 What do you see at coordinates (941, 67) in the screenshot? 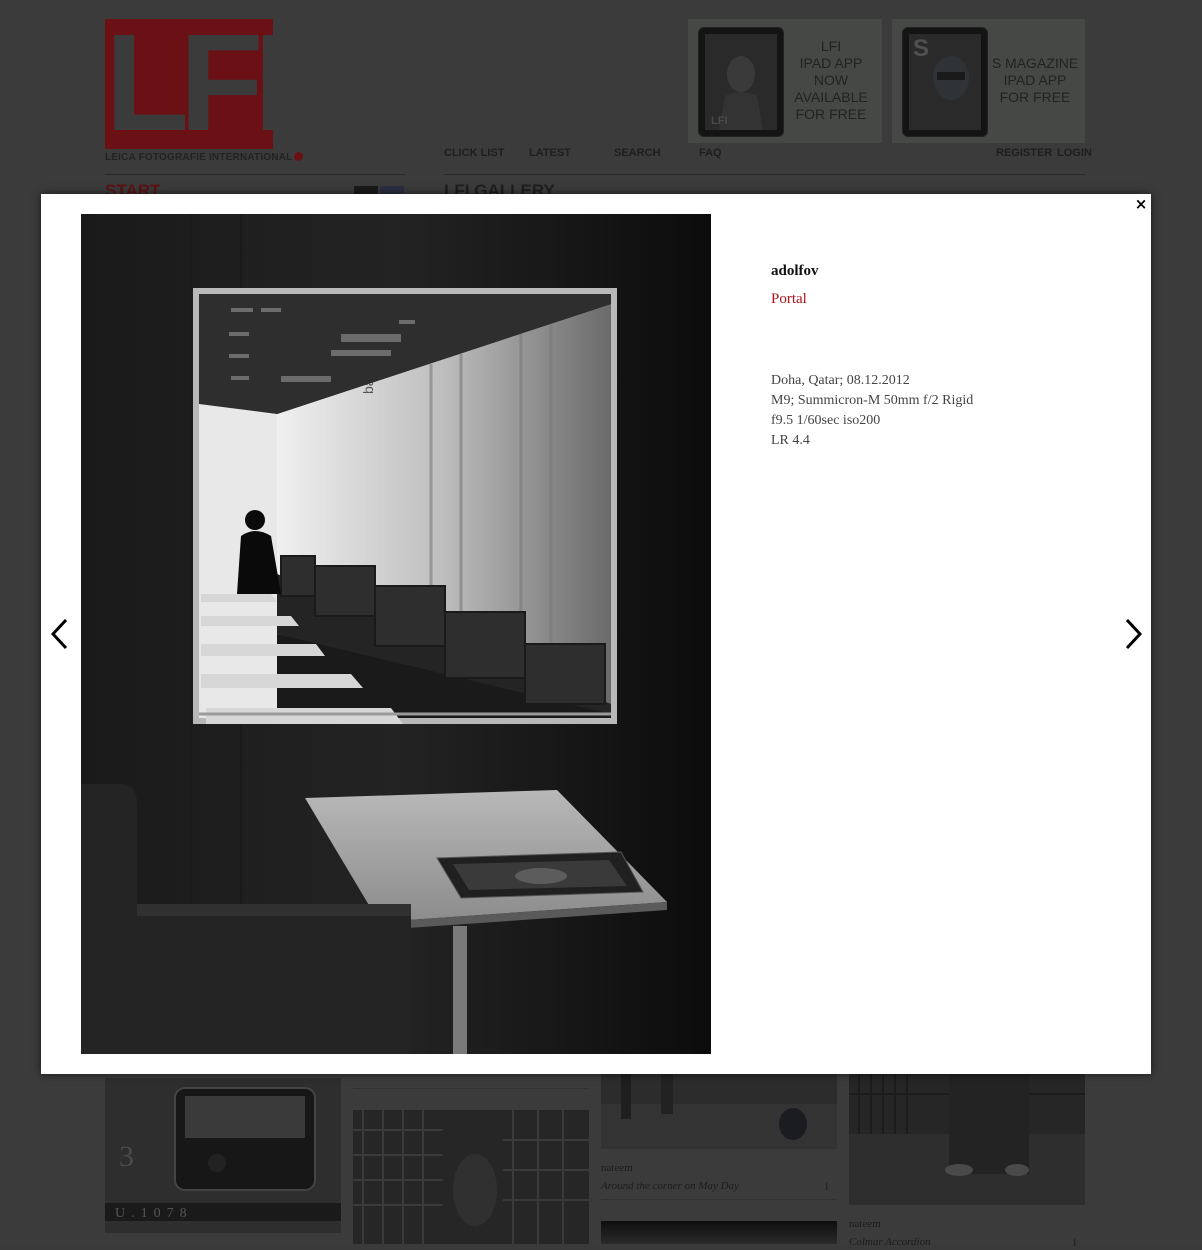
I see `s-magazine-cover-image: S` at bounding box center [941, 67].